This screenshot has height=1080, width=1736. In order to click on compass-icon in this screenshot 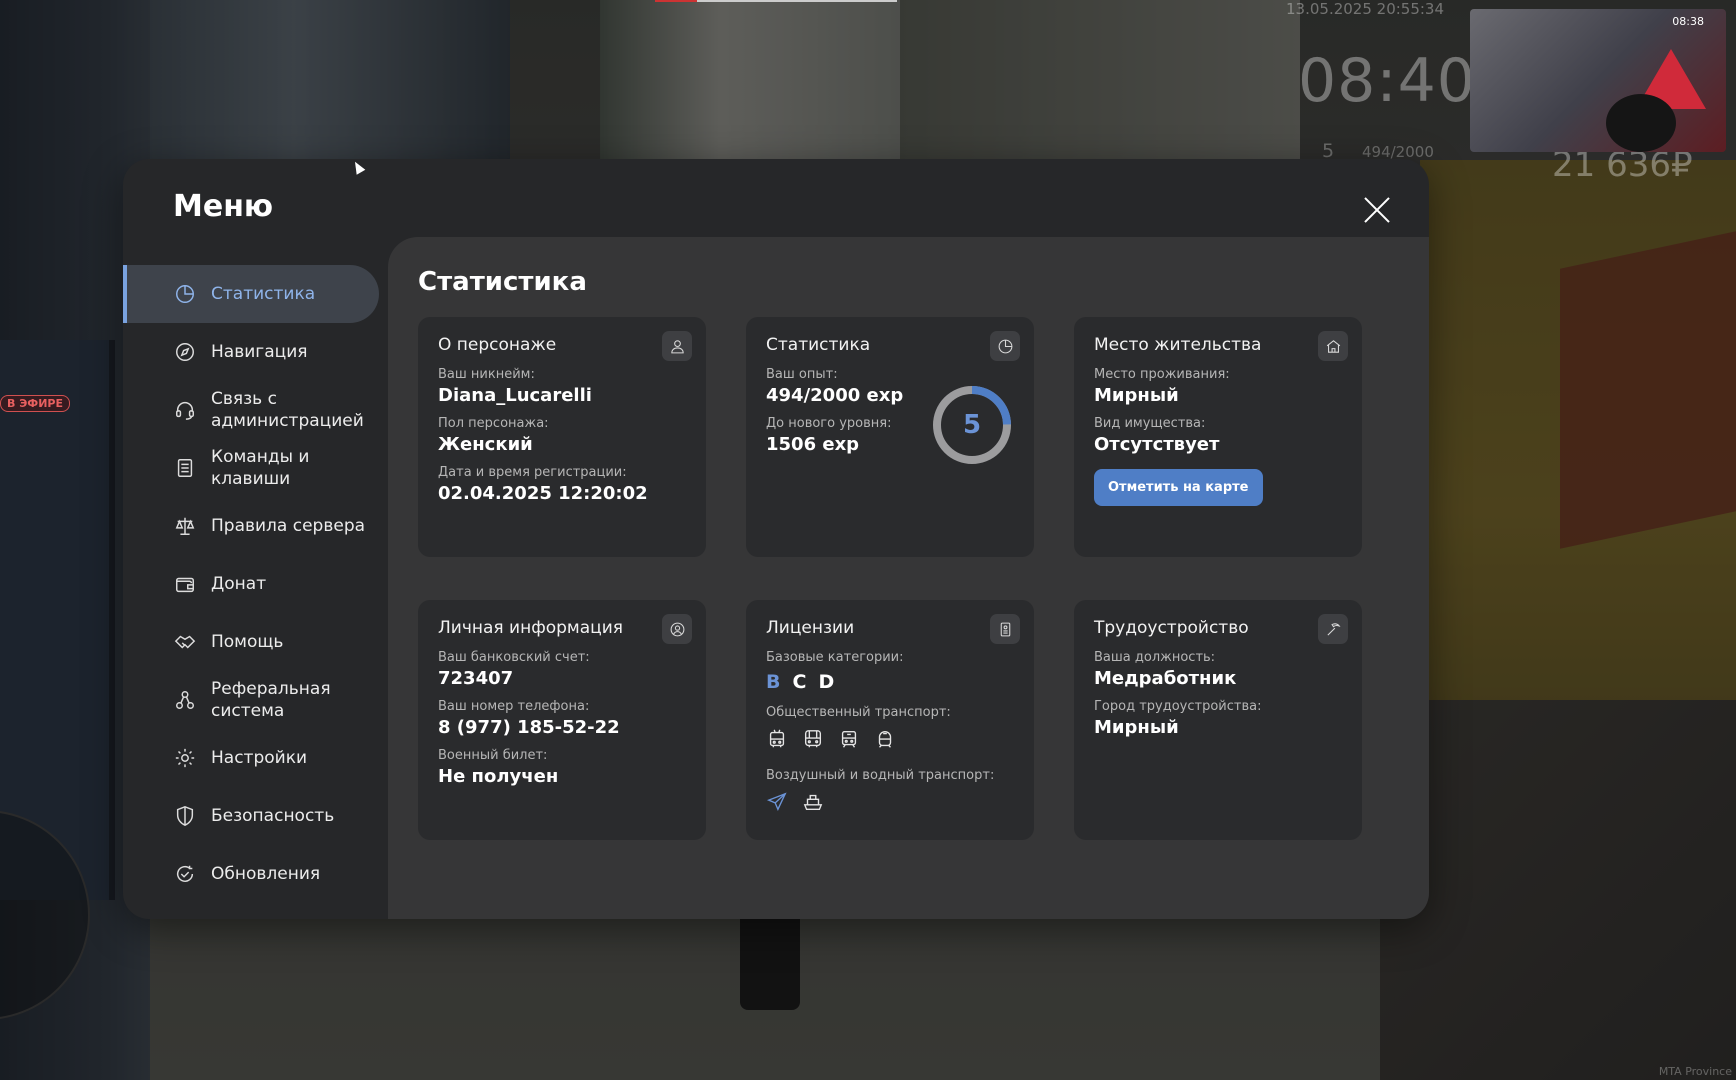, I will do `click(185, 352)`.